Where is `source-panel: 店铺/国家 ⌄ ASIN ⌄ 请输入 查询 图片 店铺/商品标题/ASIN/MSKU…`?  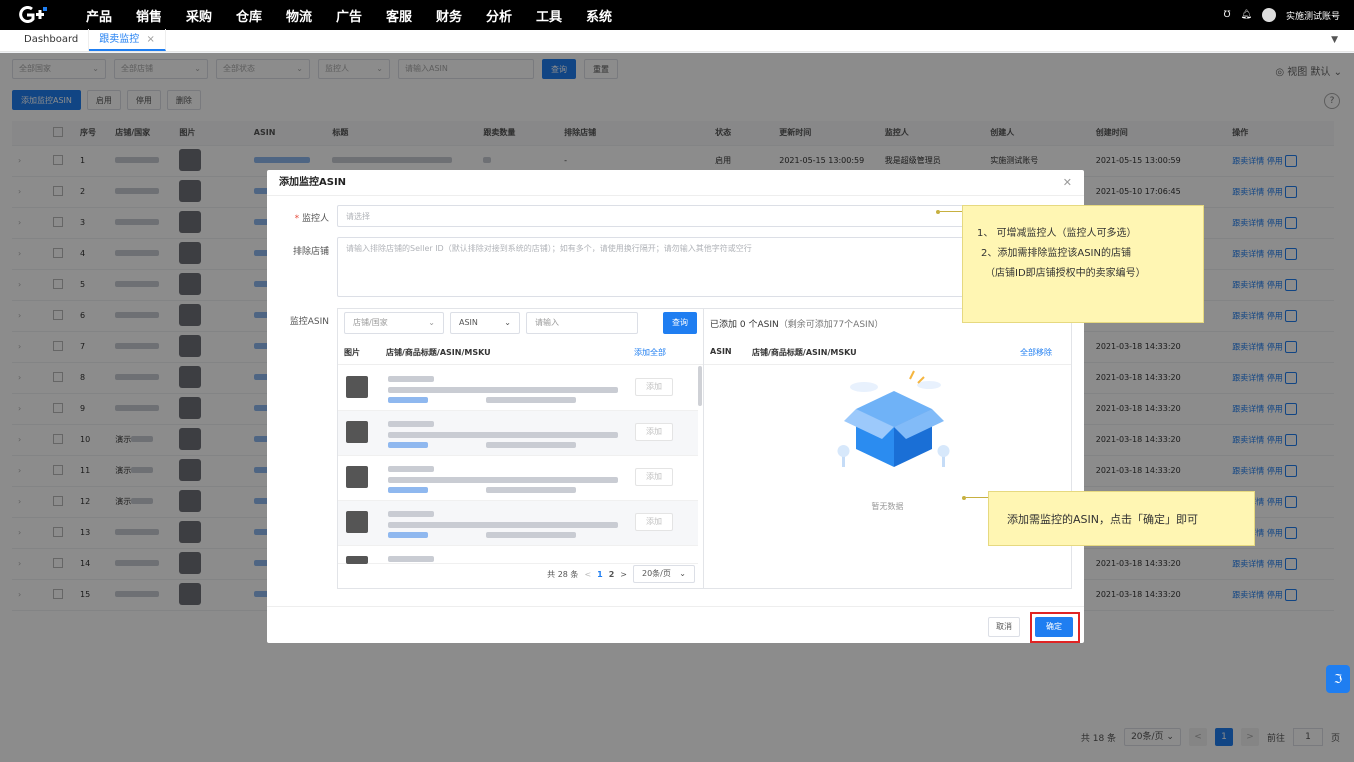
source-panel: 店铺/国家 ⌄ ASIN ⌄ 请输入 查询 图片 店铺/商品标题/ASIN/MSKU… is located at coordinates (520, 448).